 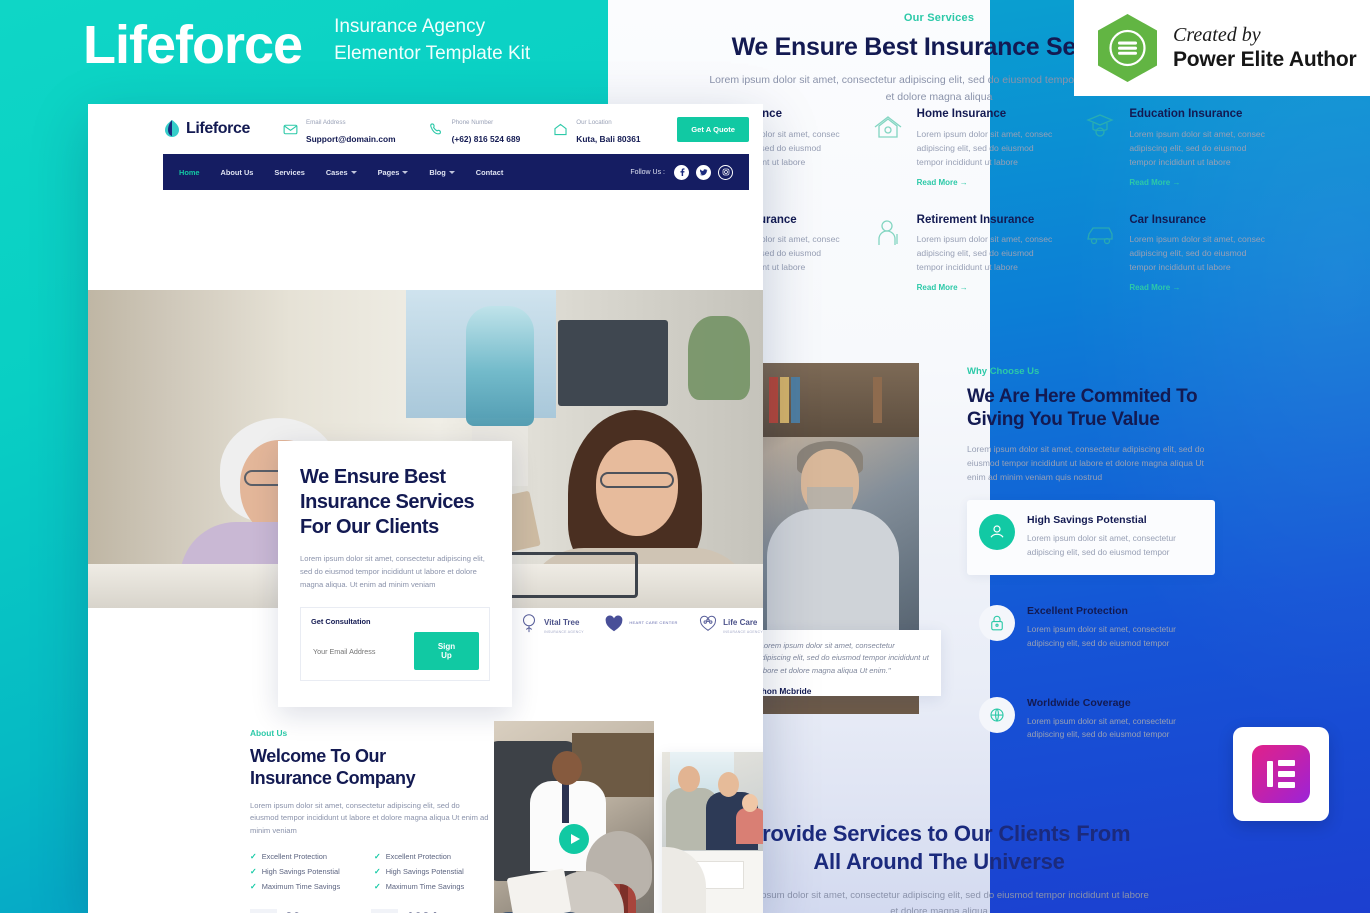 What do you see at coordinates (490, 172) in the screenshot?
I see `nav-item-contact: Contact` at bounding box center [490, 172].